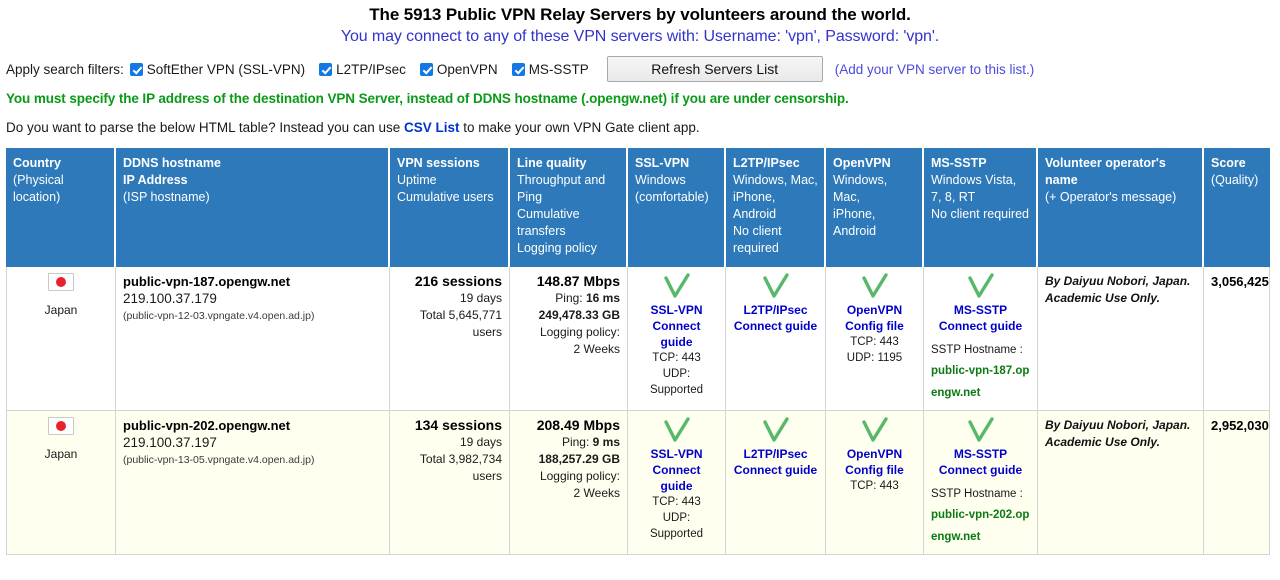  I want to click on filter-openvpn-checkbox, so click(426, 69).